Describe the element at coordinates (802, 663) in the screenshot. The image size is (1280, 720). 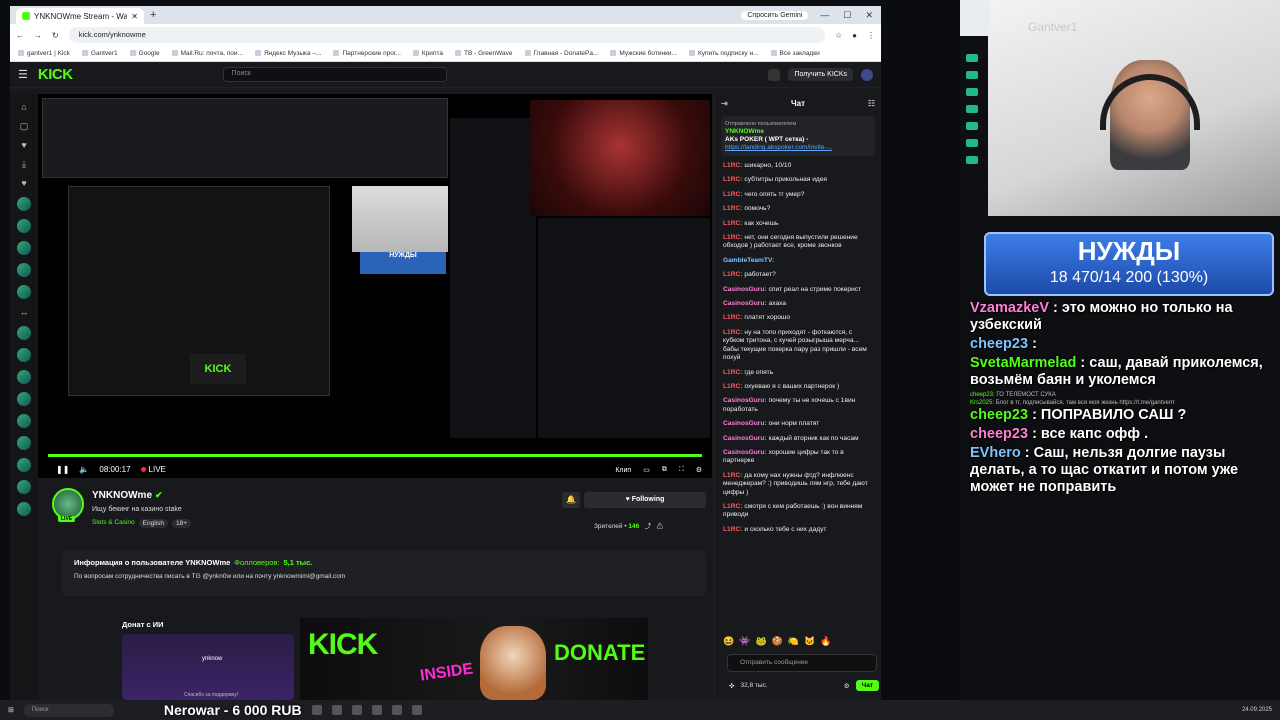
I see `chat-message-input: Отправить сообщение` at that location.